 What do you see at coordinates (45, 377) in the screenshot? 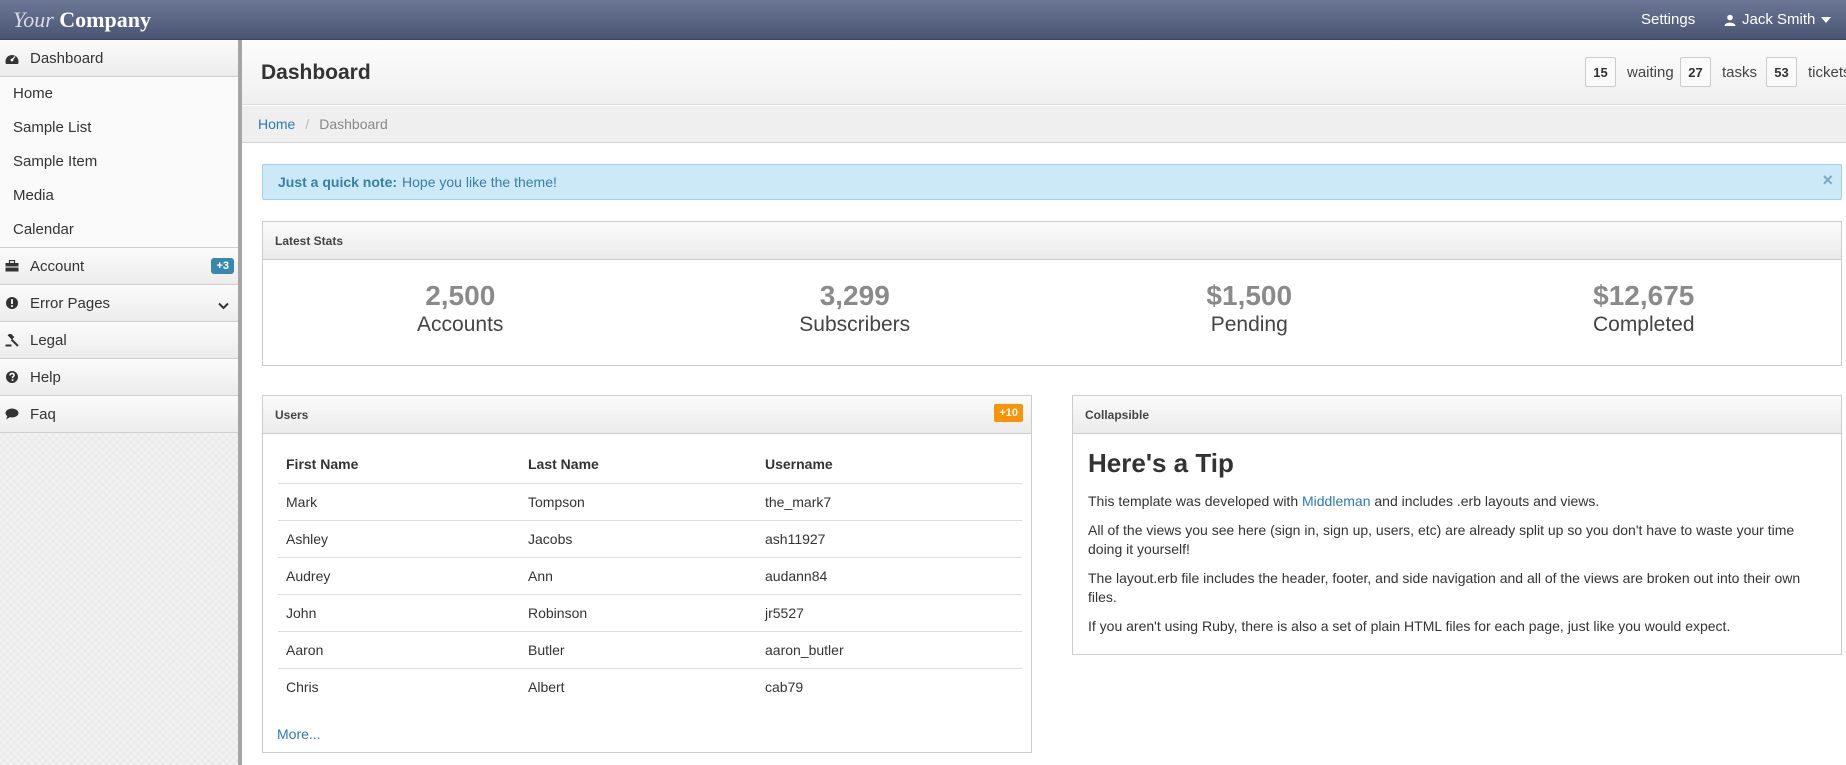
I see `sidebar-item-label: Help` at bounding box center [45, 377].